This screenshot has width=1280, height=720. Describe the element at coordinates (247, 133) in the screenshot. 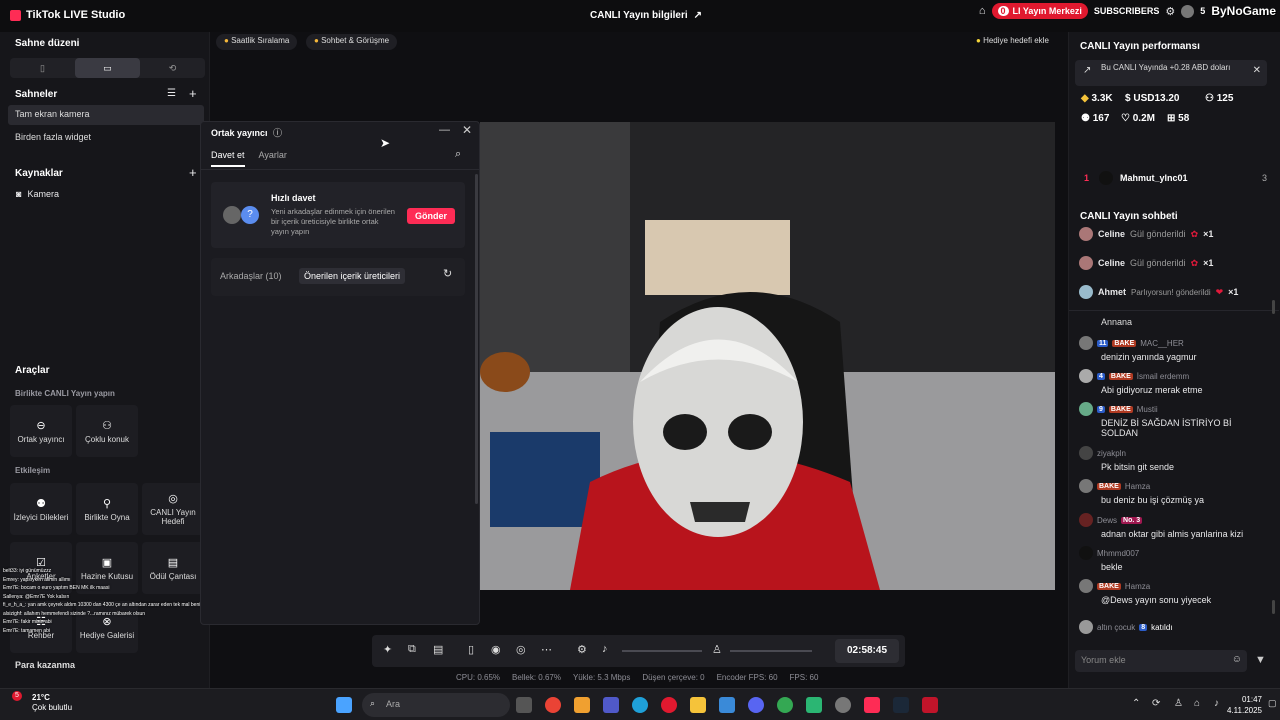

I see `dialog-title: Ortak yayıncı ⓘ` at that location.